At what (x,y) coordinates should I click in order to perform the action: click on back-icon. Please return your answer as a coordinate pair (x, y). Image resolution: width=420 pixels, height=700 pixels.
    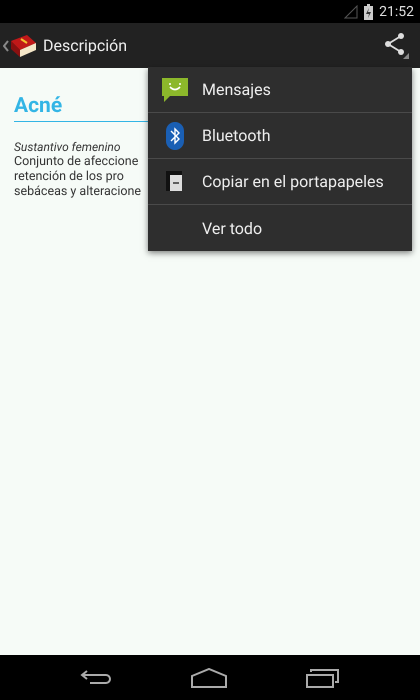
    Looking at the image, I should click on (96, 677).